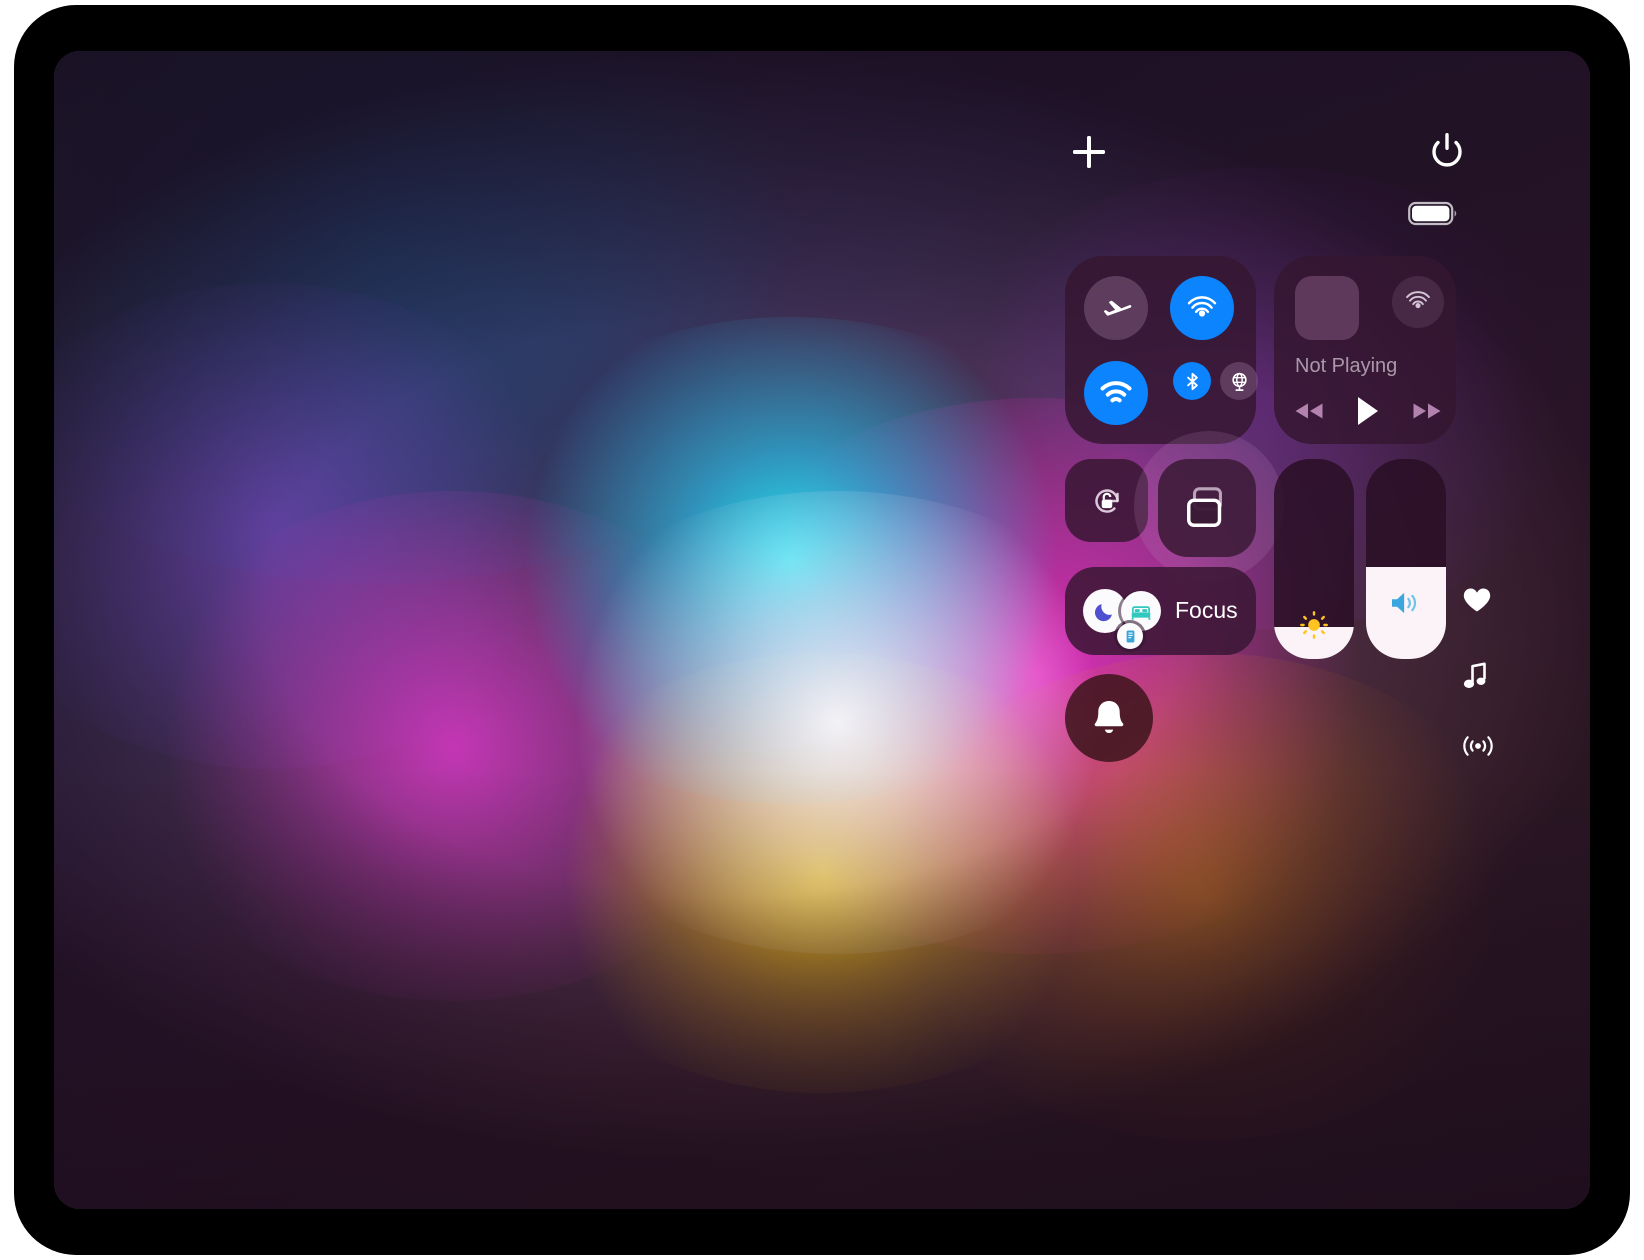 This screenshot has height=1260, width=1644. What do you see at coordinates (1141, 612) in the screenshot?
I see `bed-icon` at bounding box center [1141, 612].